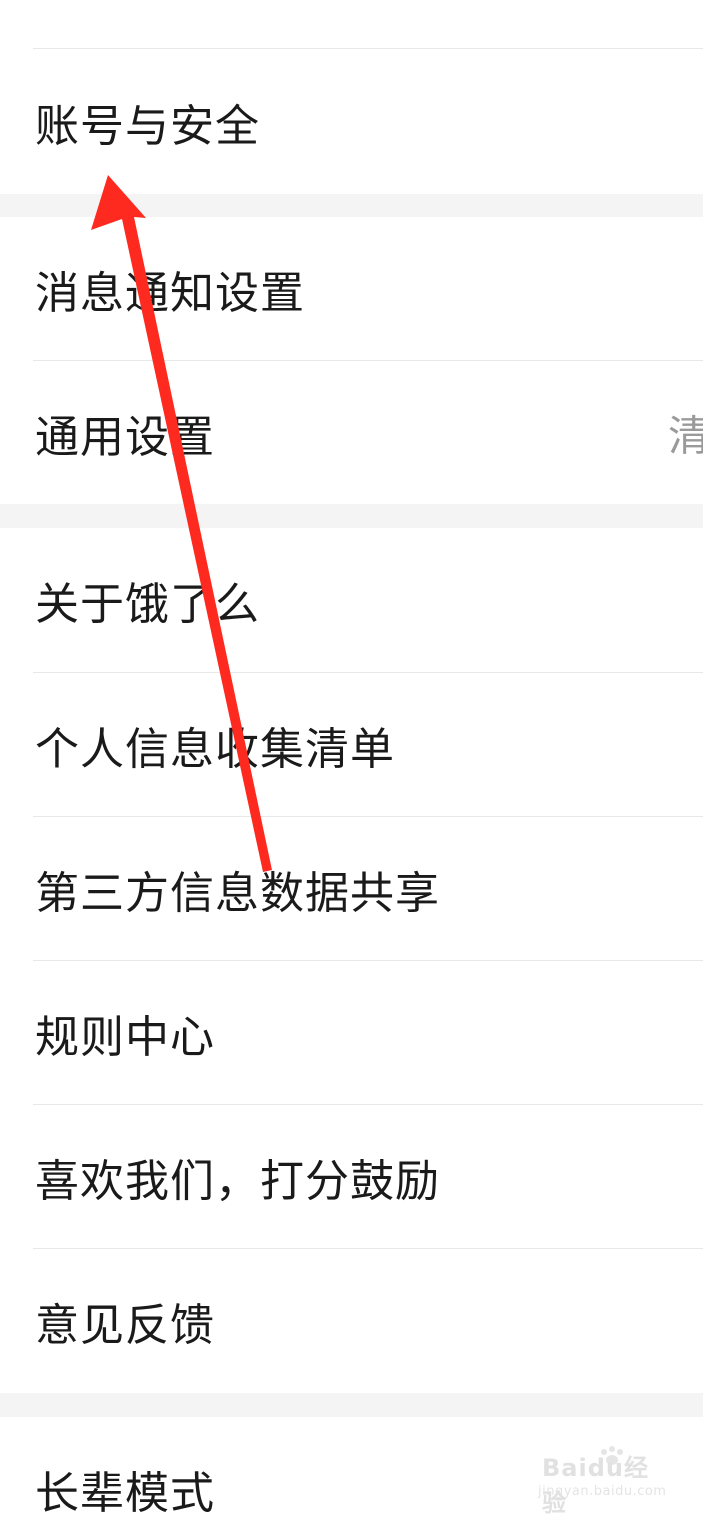 The width and height of the screenshot is (703, 1521). What do you see at coordinates (215, 749) in the screenshot?
I see `settings-item-label: 个人信息收集清单` at bounding box center [215, 749].